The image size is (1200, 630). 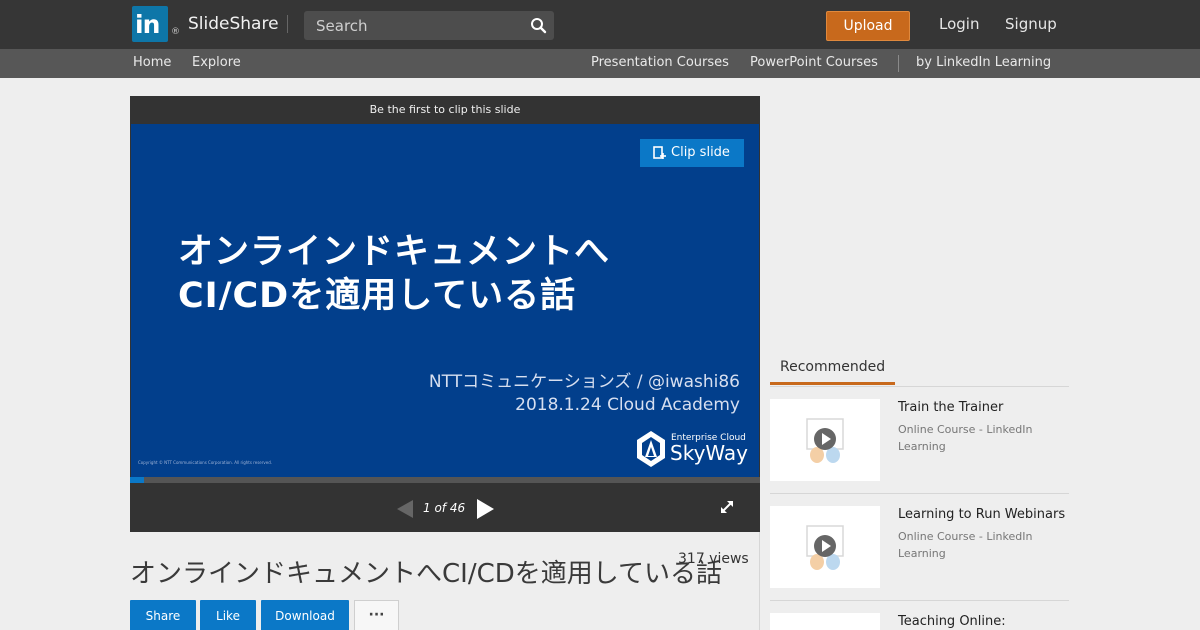 What do you see at coordinates (163, 615) in the screenshot?
I see `share-button: Share` at bounding box center [163, 615].